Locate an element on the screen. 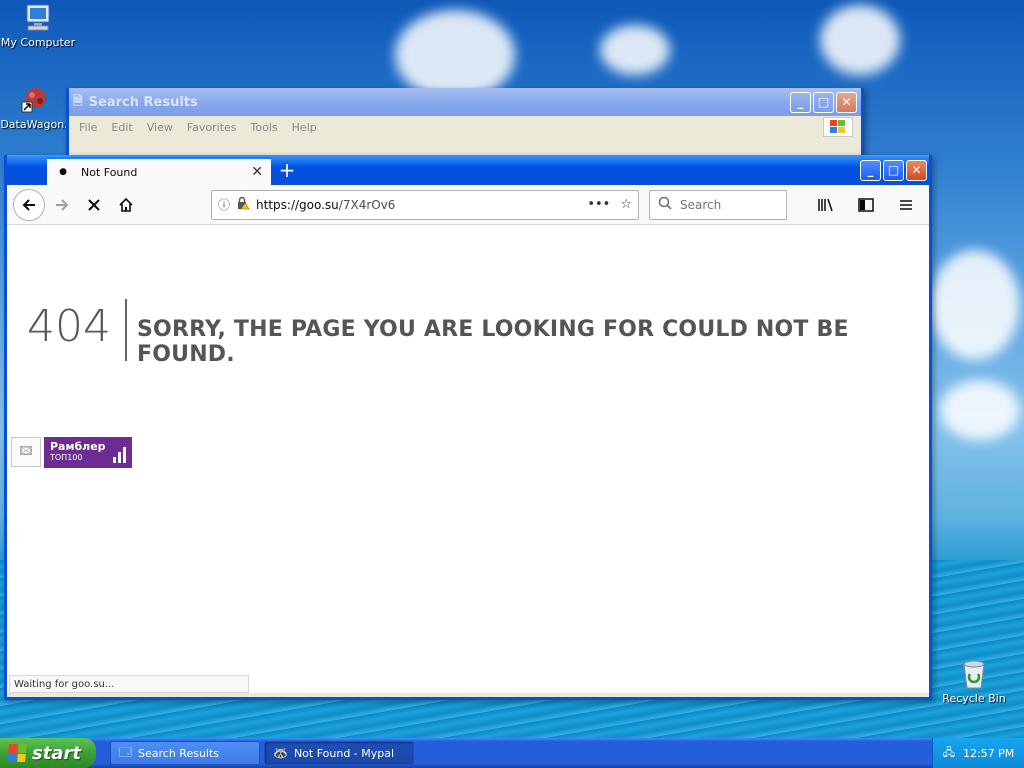 This screenshot has width=1024, height=768. computer-icon is located at coordinates (38, 17).